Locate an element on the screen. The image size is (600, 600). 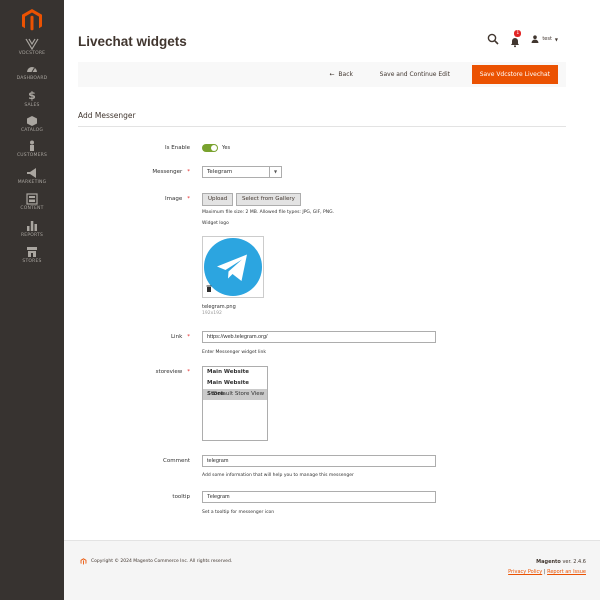
image-caption: Widget logo is located at coordinates (215, 223).